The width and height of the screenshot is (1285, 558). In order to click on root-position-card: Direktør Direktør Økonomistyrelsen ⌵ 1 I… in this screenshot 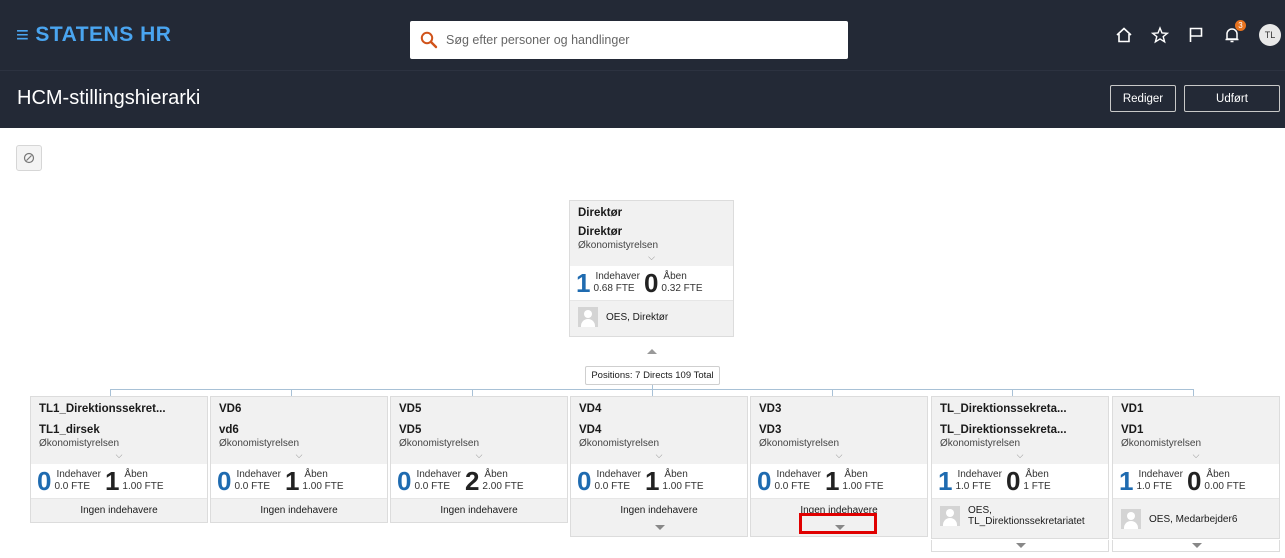, I will do `click(651, 268)`.